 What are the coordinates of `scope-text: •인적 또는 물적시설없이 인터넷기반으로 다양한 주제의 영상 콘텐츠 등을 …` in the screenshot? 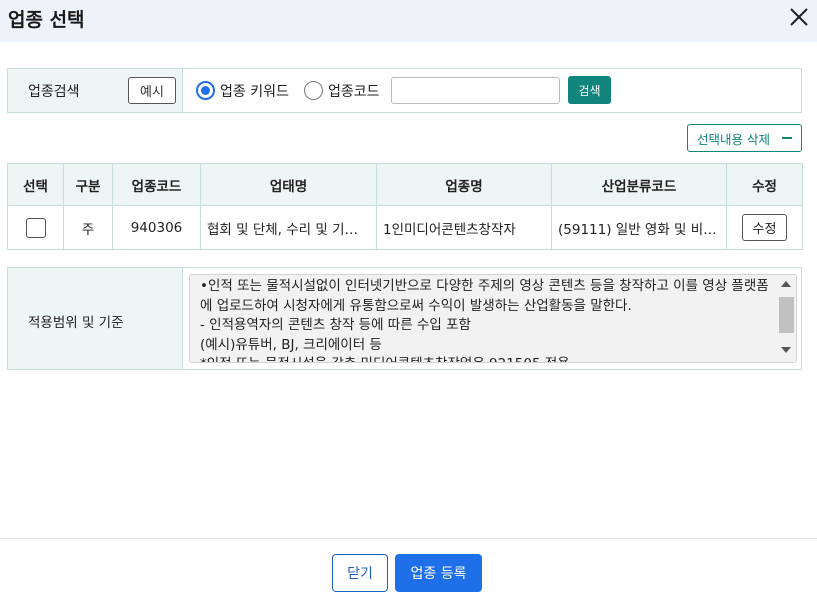 It's located at (484, 320).